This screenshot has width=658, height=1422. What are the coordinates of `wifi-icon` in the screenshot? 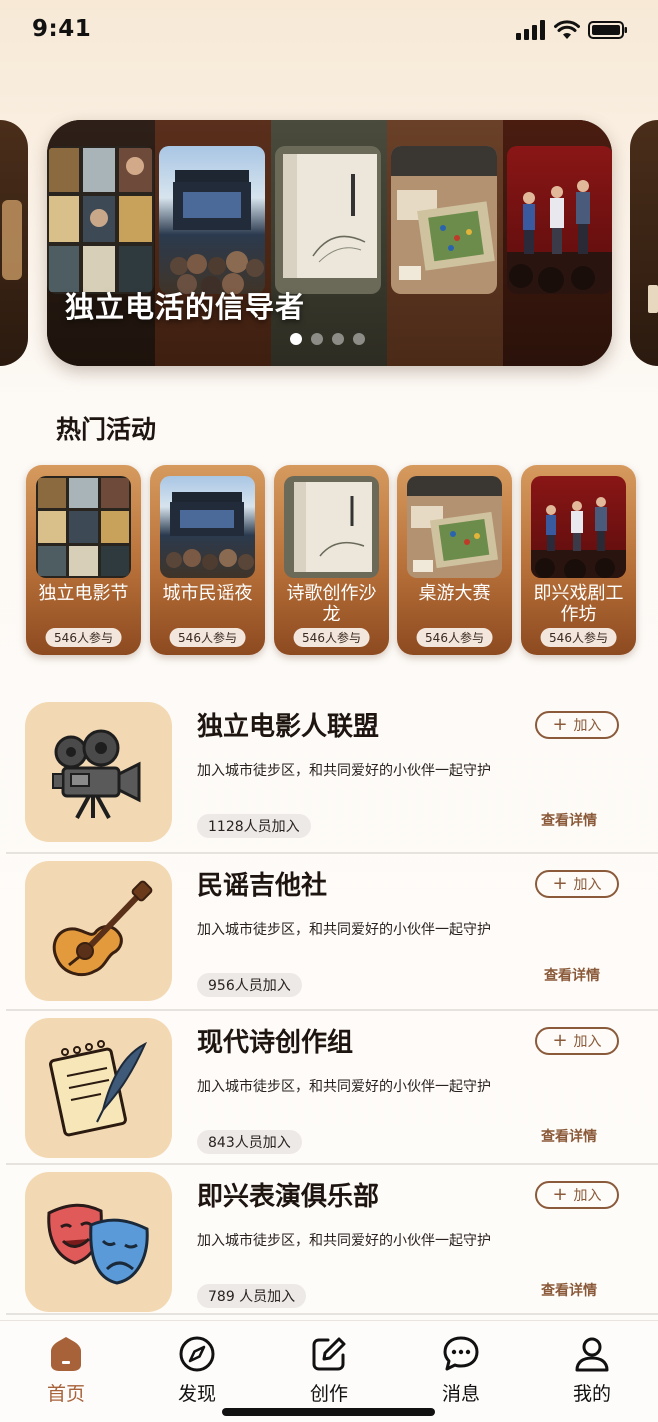 It's located at (567, 29).